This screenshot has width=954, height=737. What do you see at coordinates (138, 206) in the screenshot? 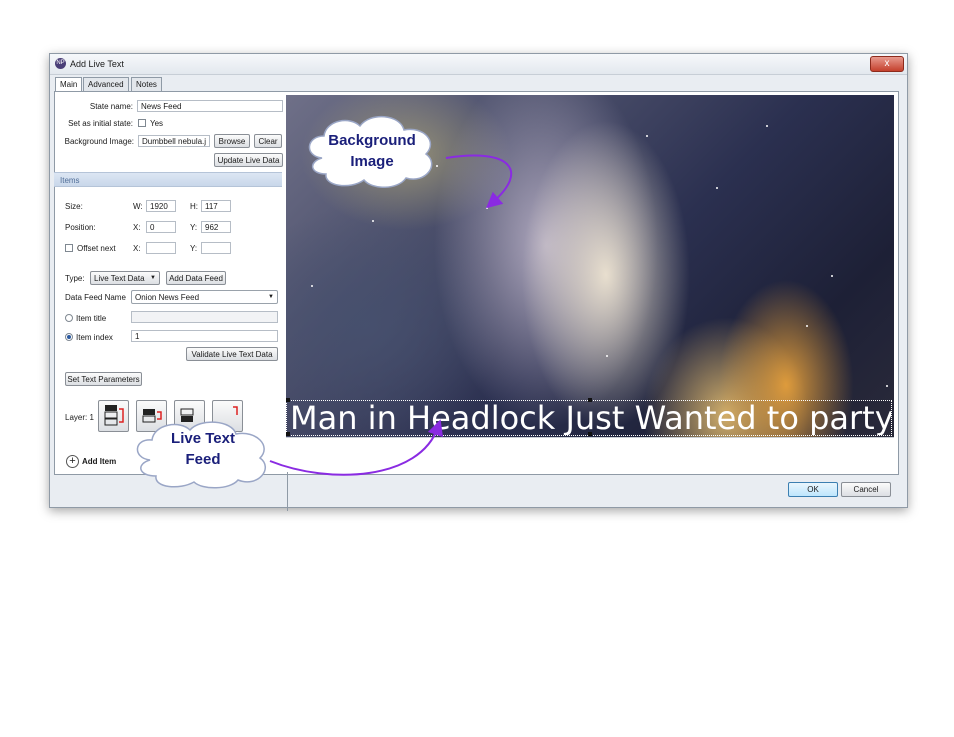
I see `width-label: W:` at bounding box center [138, 206].